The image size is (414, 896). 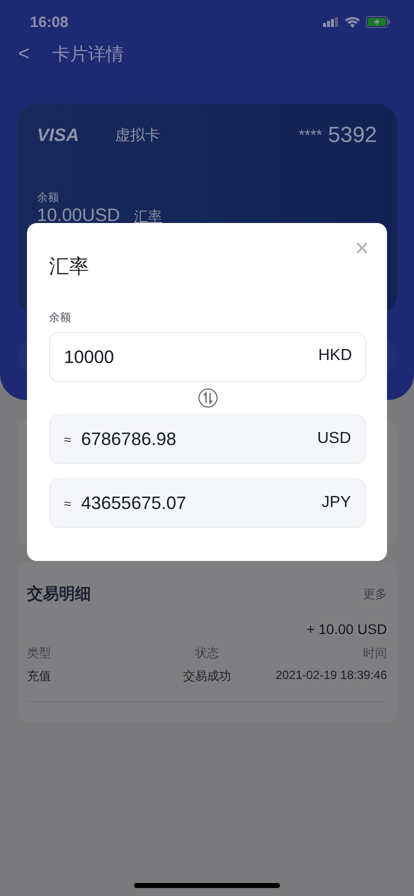 I want to click on signal-icon, so click(x=331, y=22).